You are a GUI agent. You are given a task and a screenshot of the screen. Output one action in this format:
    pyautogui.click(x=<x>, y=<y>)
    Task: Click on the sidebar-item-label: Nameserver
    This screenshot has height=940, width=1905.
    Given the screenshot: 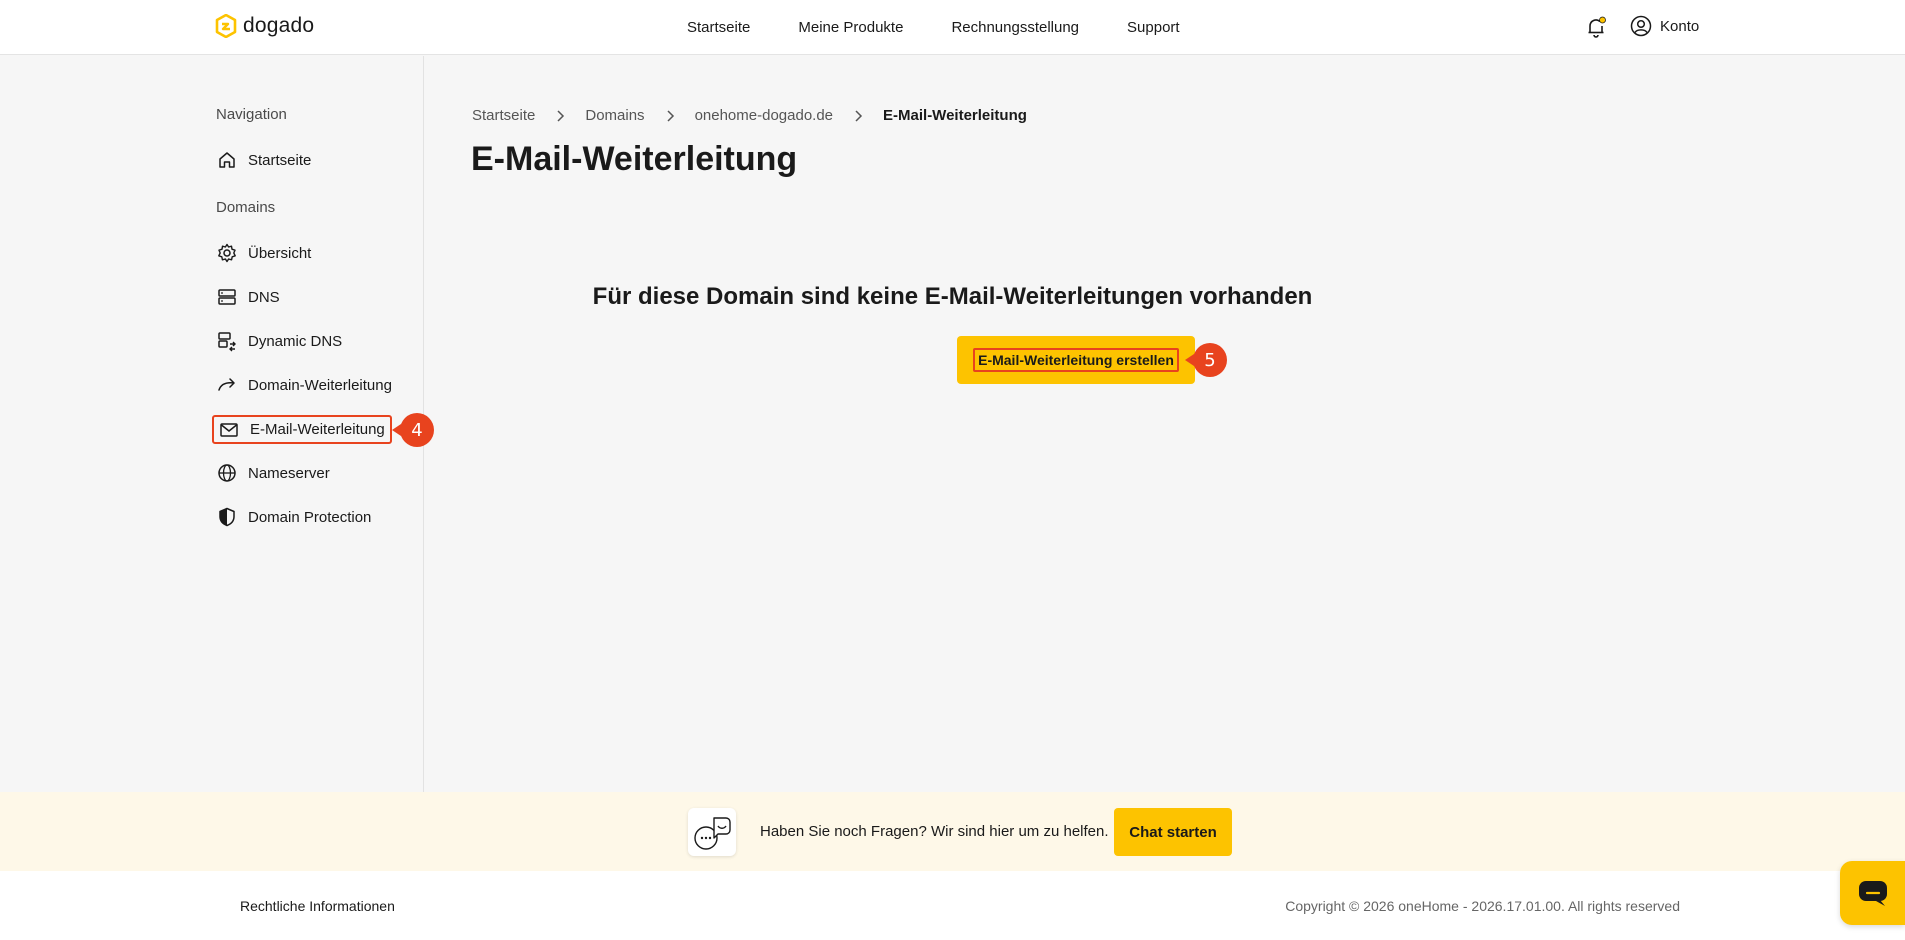 What is the action you would take?
    pyautogui.click(x=289, y=473)
    